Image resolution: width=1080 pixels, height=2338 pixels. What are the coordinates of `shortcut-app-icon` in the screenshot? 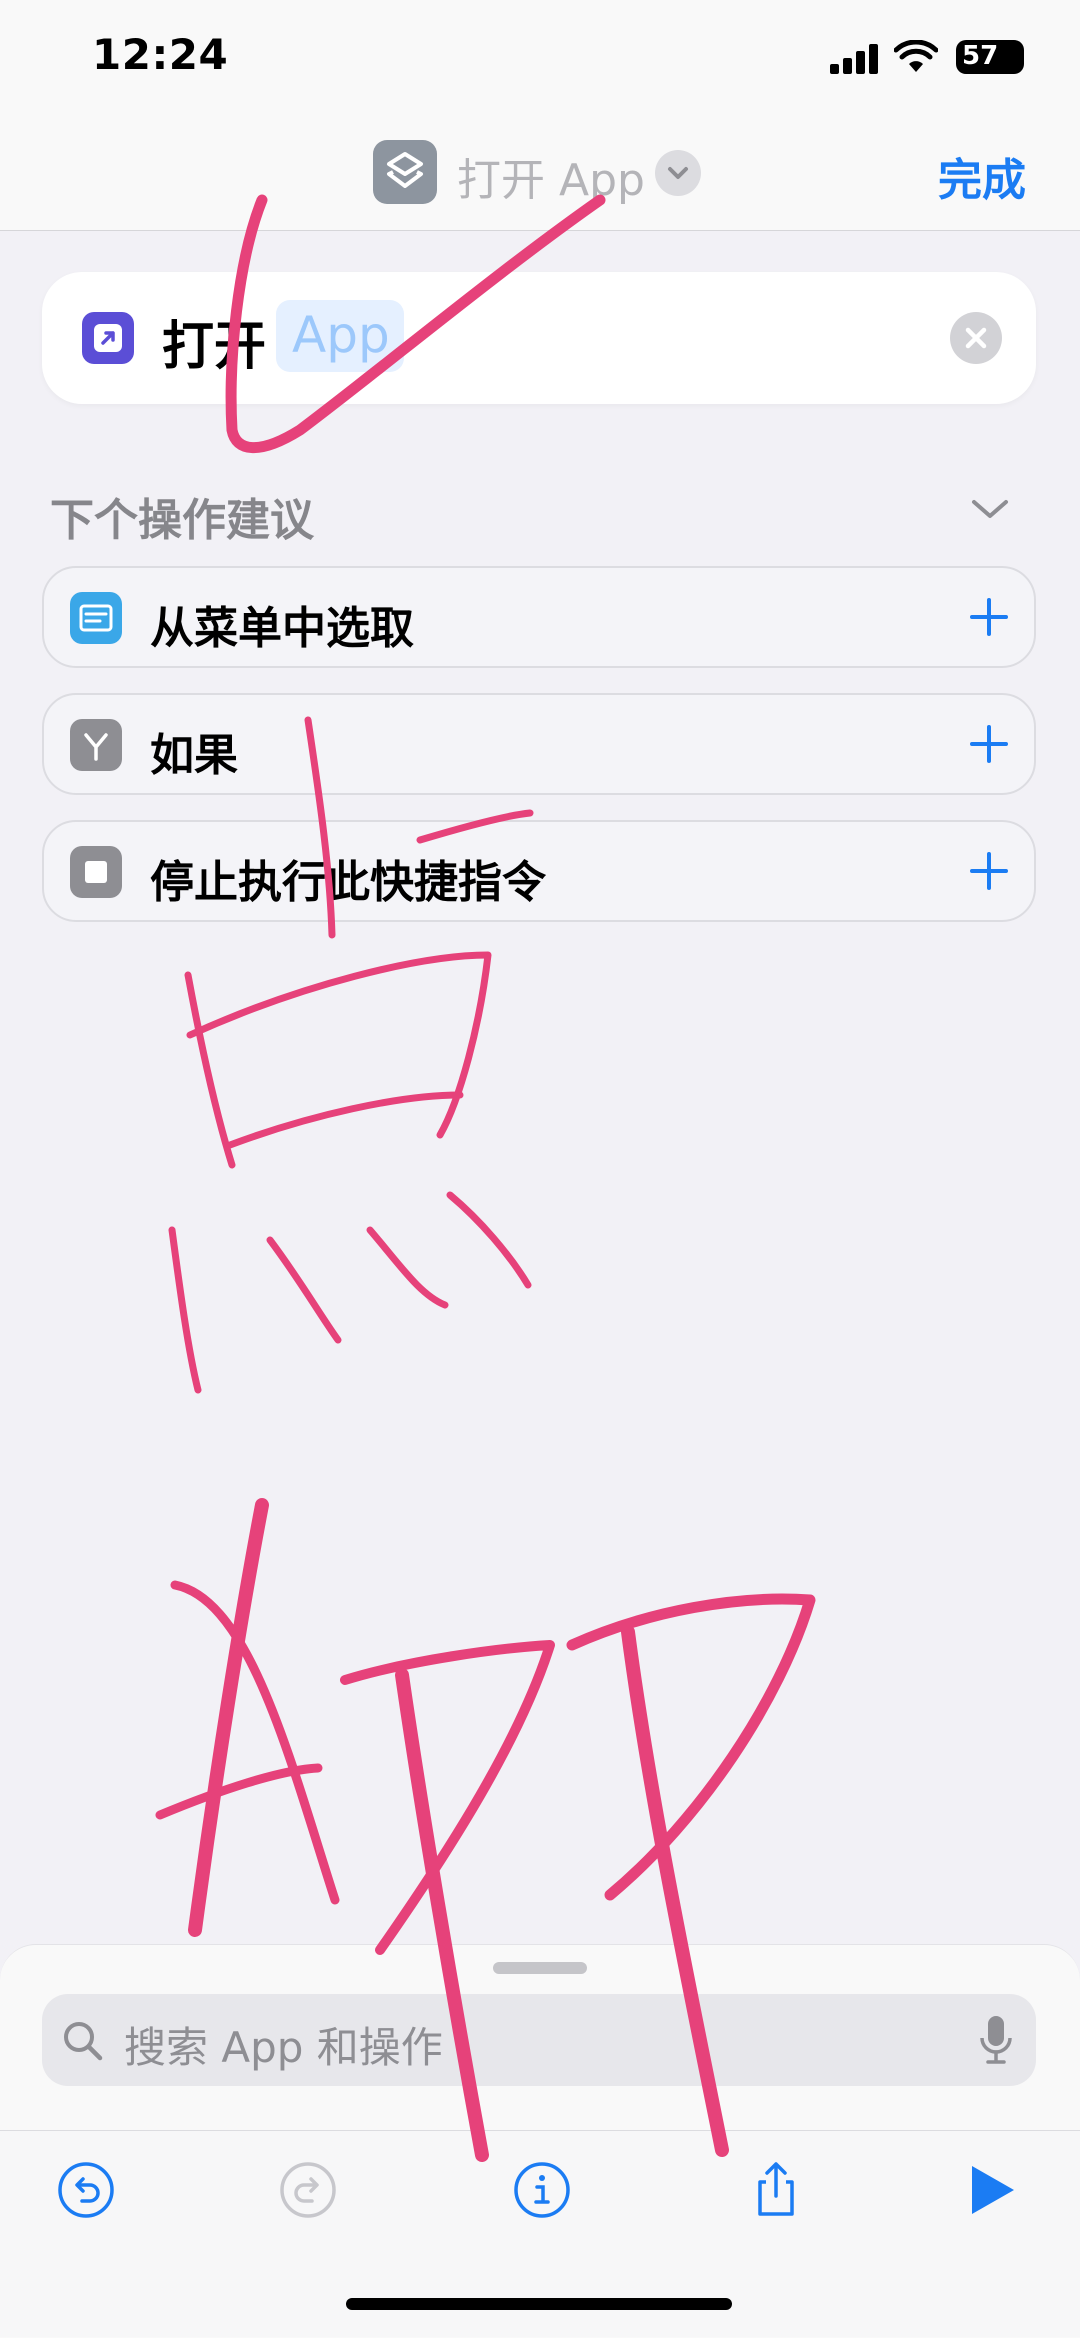 It's located at (405, 172).